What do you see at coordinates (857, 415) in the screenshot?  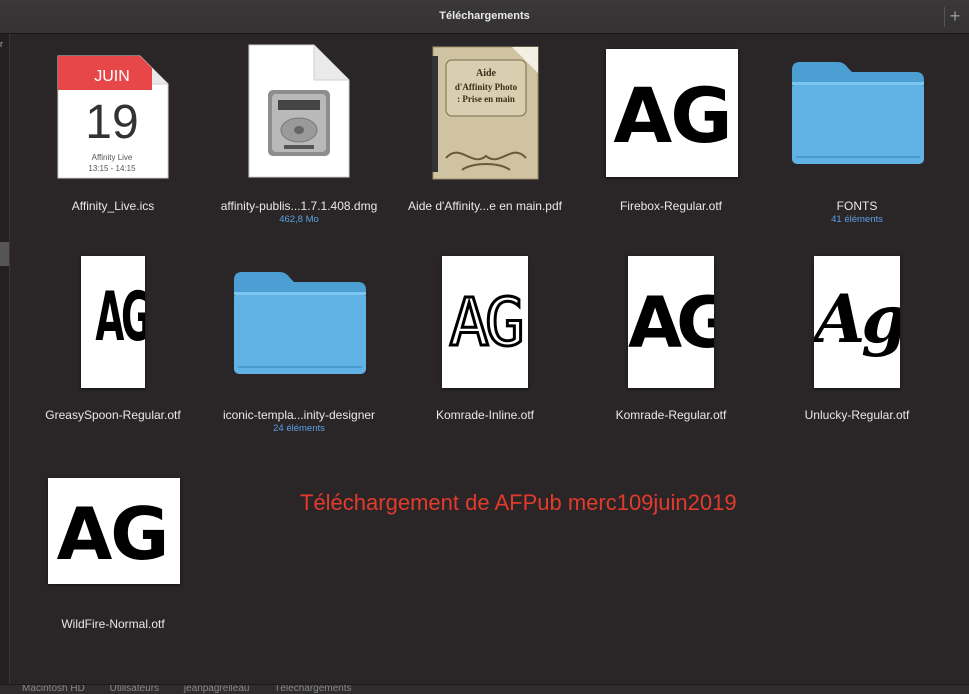 I see `file-name: Unlucky-Regular.otf` at bounding box center [857, 415].